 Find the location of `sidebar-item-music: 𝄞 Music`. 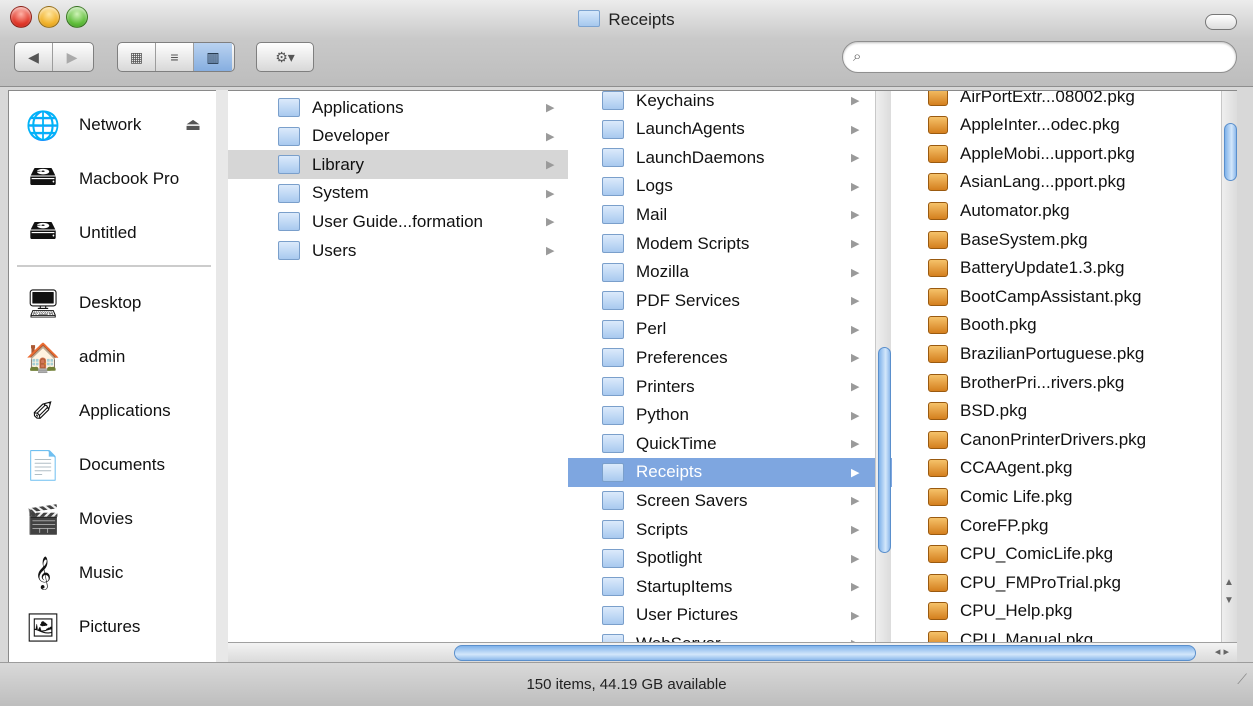

sidebar-item-music: 𝄞 Music is located at coordinates (113, 573).